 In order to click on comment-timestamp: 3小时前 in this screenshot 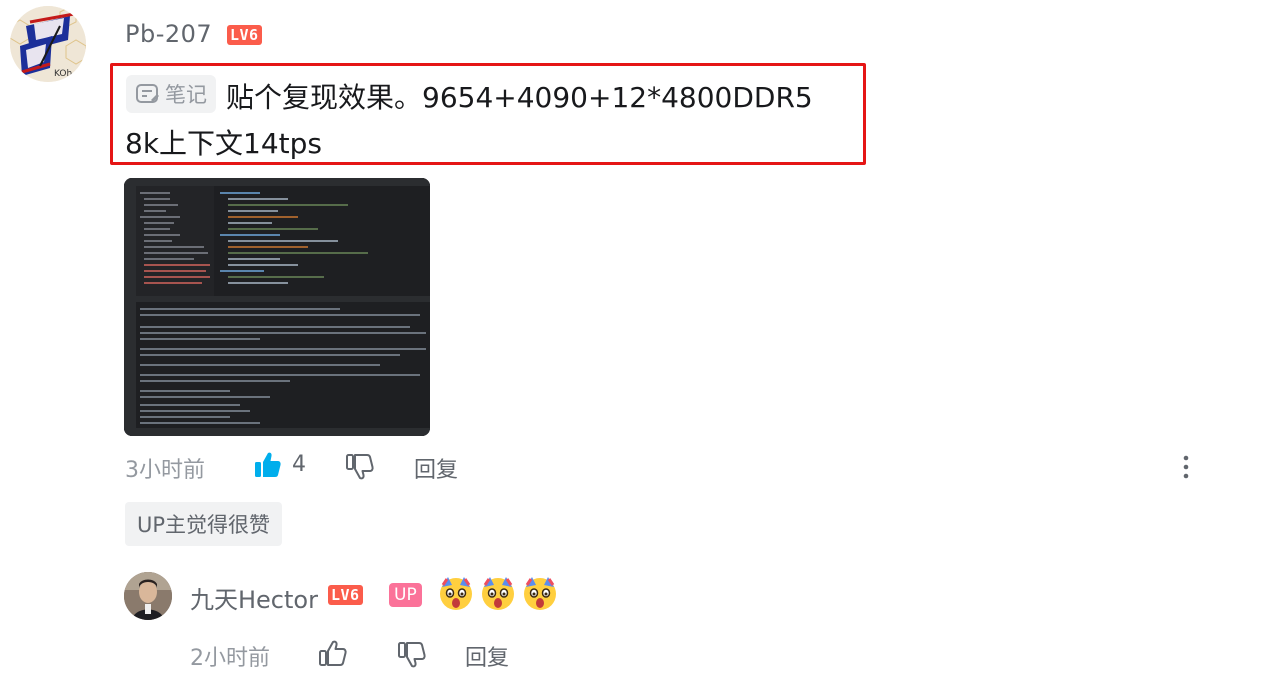, I will do `click(165, 470)`.